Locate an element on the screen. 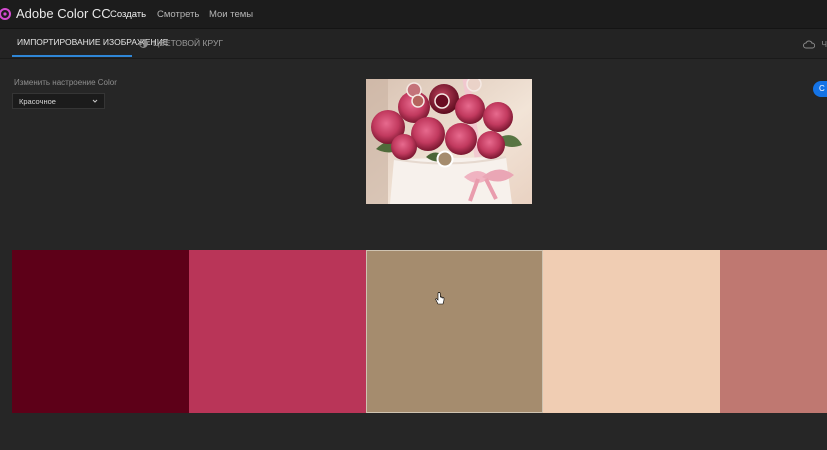 The height and width of the screenshot is (450, 827). chevron-down-icon is located at coordinates (95, 101).